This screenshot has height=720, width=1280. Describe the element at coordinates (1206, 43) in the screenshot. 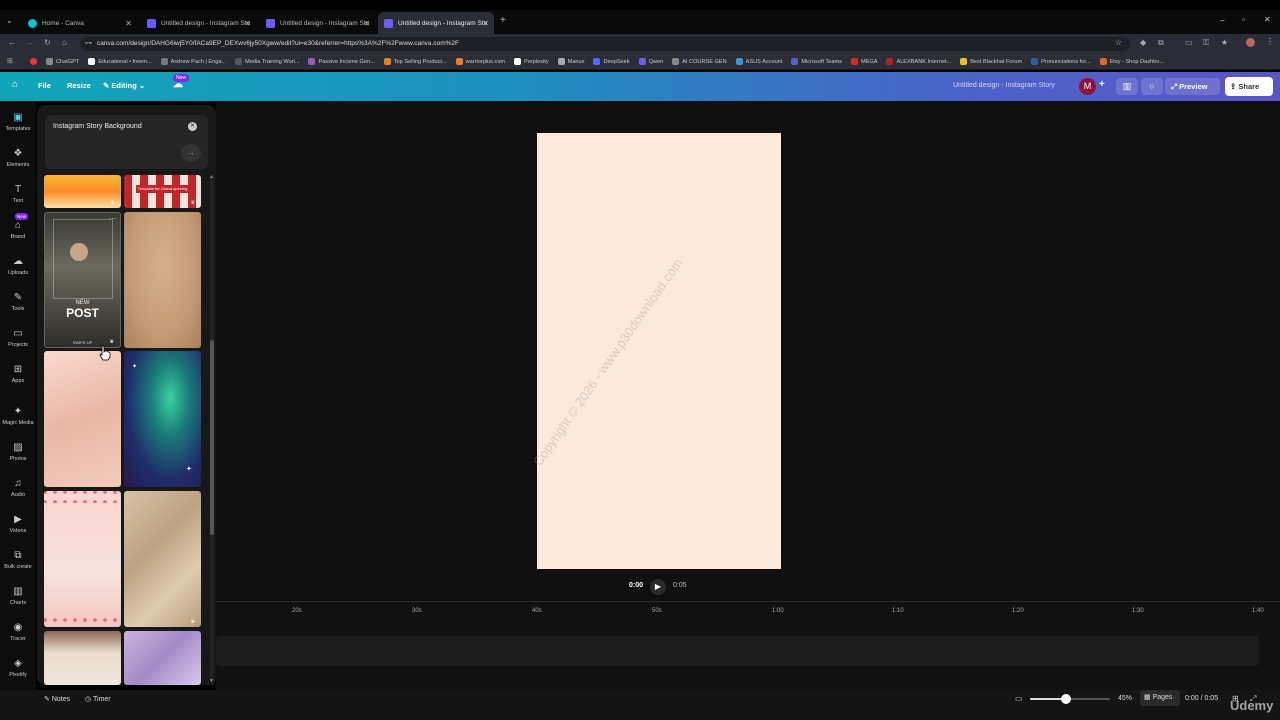

I see `password-icon: ⚿` at that location.